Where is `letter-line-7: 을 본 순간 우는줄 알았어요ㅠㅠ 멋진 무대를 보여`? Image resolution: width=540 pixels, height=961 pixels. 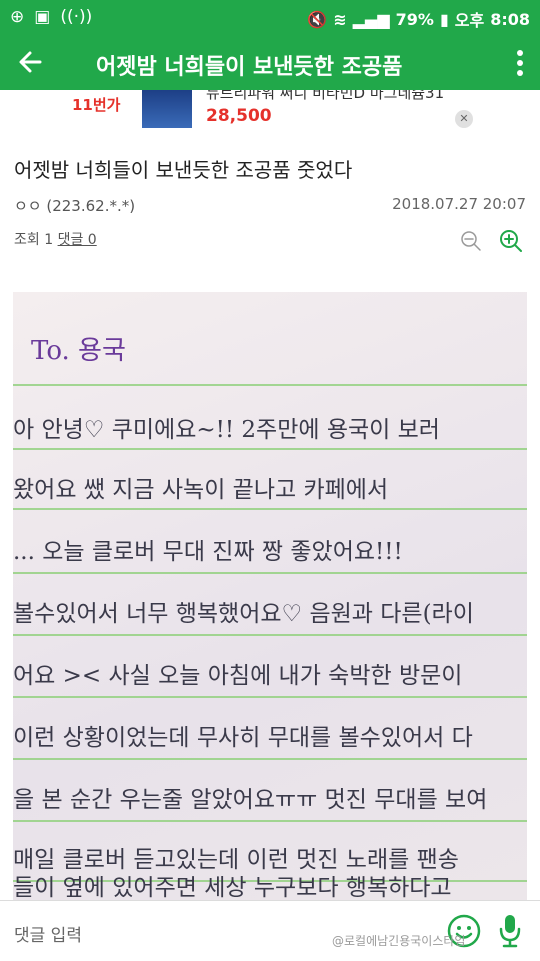
letter-line-7: 을 본 순간 우는줄 알았어요ㅠㅠ 멋진 무대를 보여 is located at coordinates (250, 800).